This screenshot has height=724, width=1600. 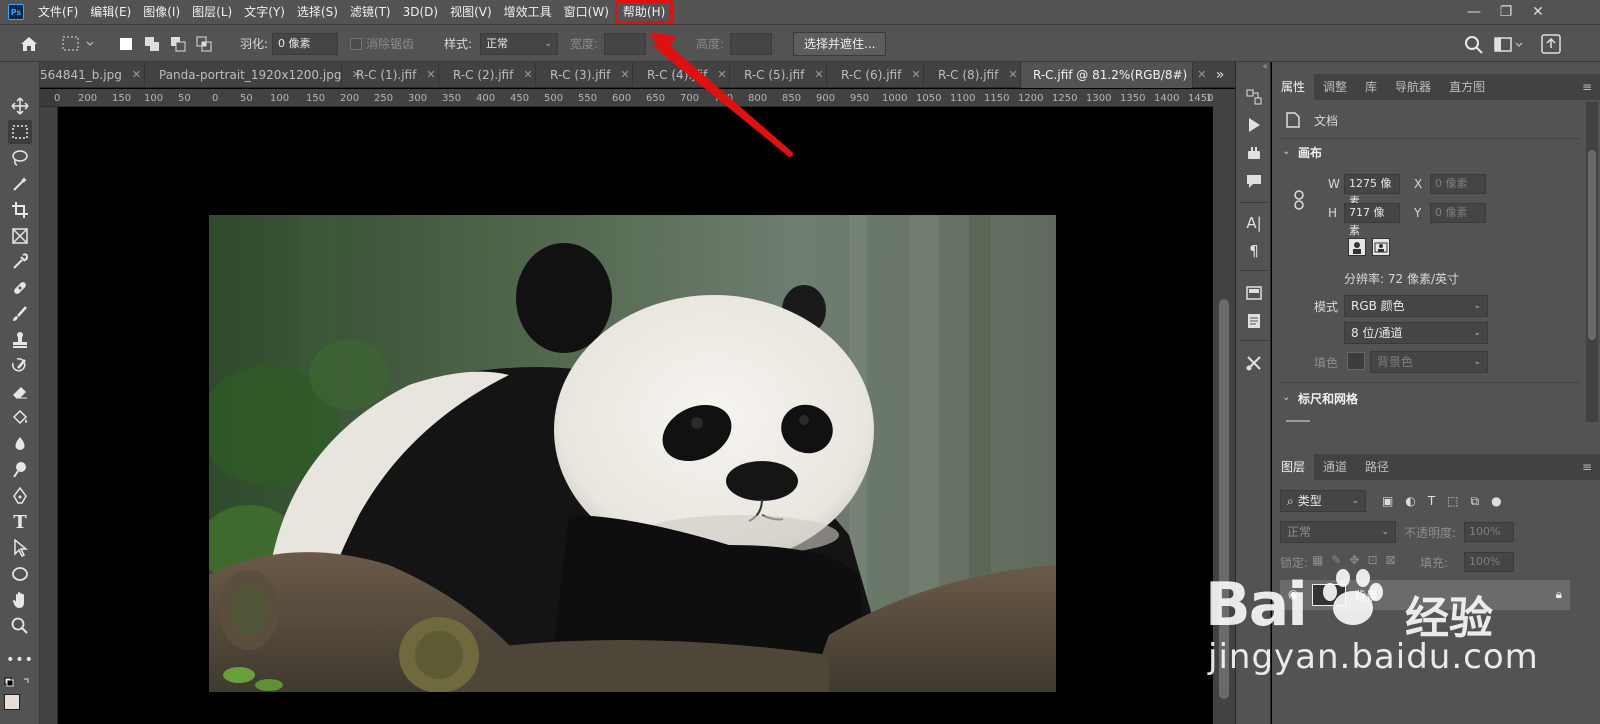 I want to click on add-selection-icon, so click(x=152, y=44).